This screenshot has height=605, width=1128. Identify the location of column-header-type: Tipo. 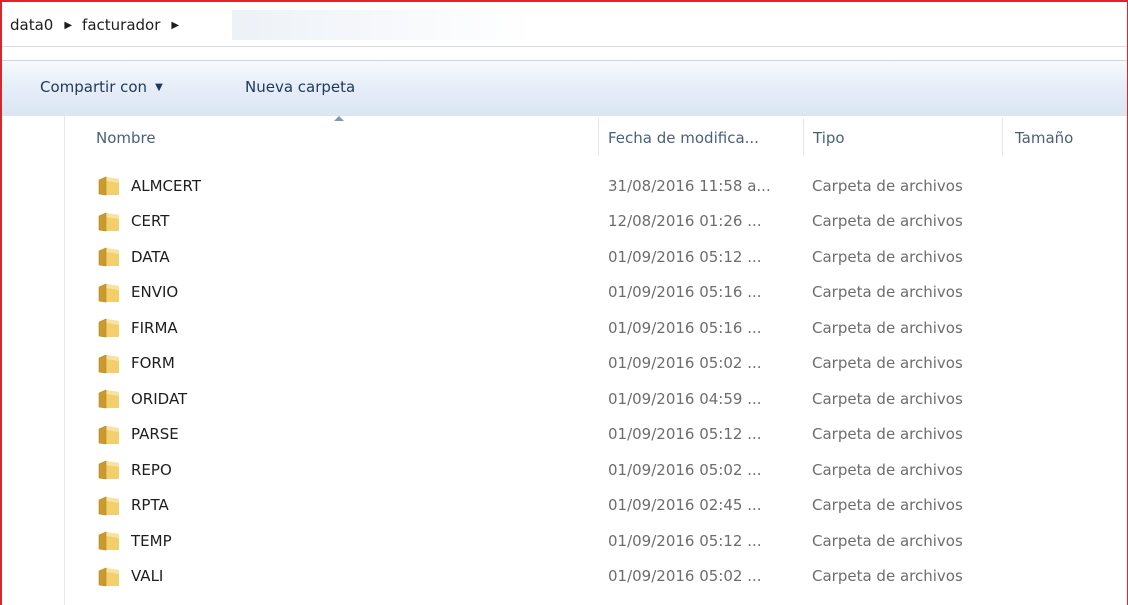
(829, 138).